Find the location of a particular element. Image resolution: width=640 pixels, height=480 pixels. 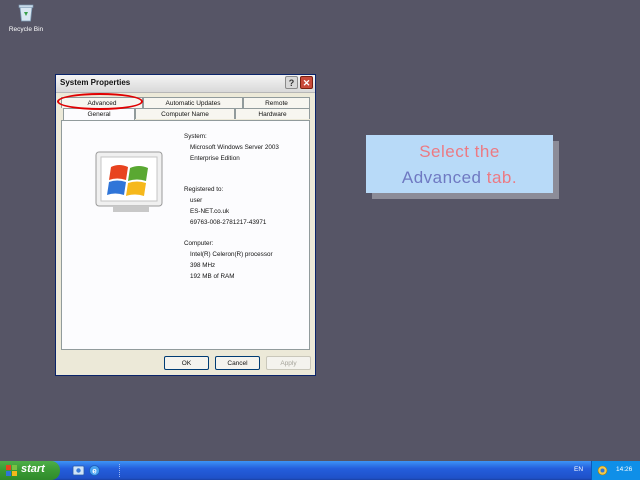

dialog-title: System Properties is located at coordinates (95, 82).